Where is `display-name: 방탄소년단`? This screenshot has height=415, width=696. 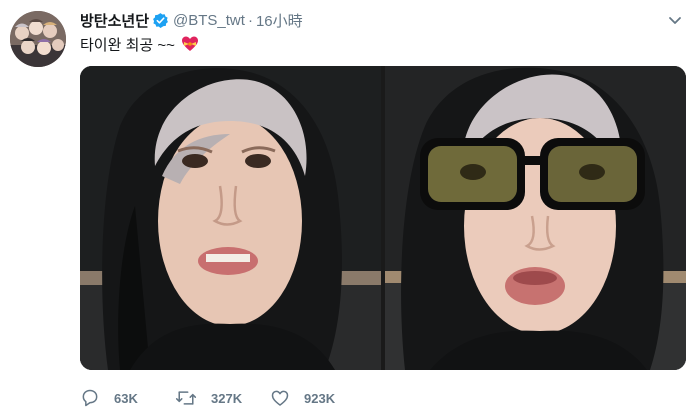
display-name: 방탄소년단 is located at coordinates (114, 20).